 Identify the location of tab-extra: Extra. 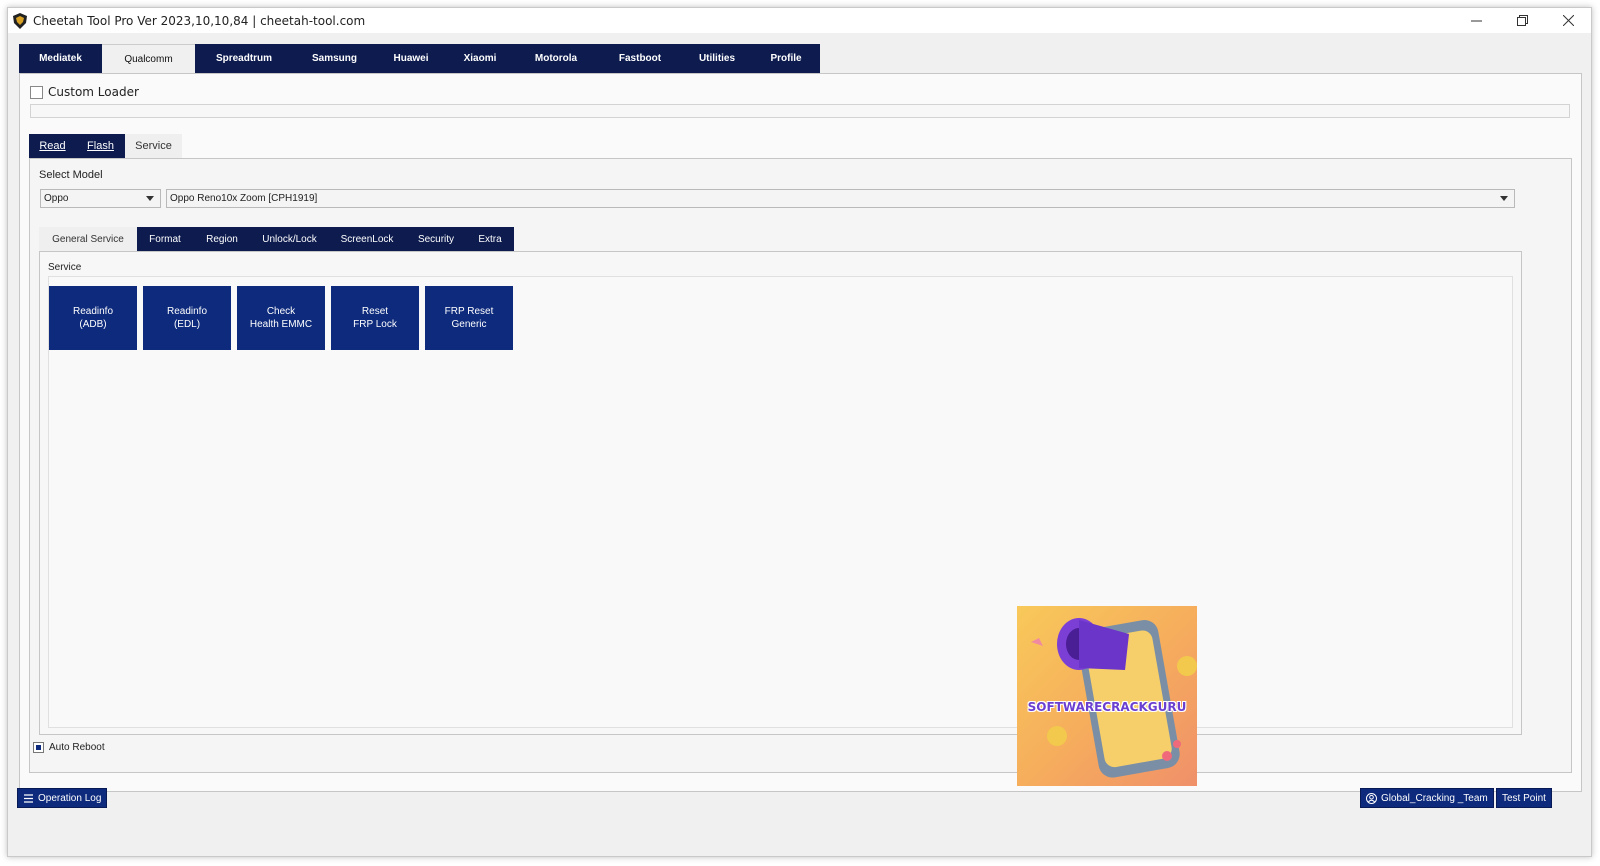
(490, 239).